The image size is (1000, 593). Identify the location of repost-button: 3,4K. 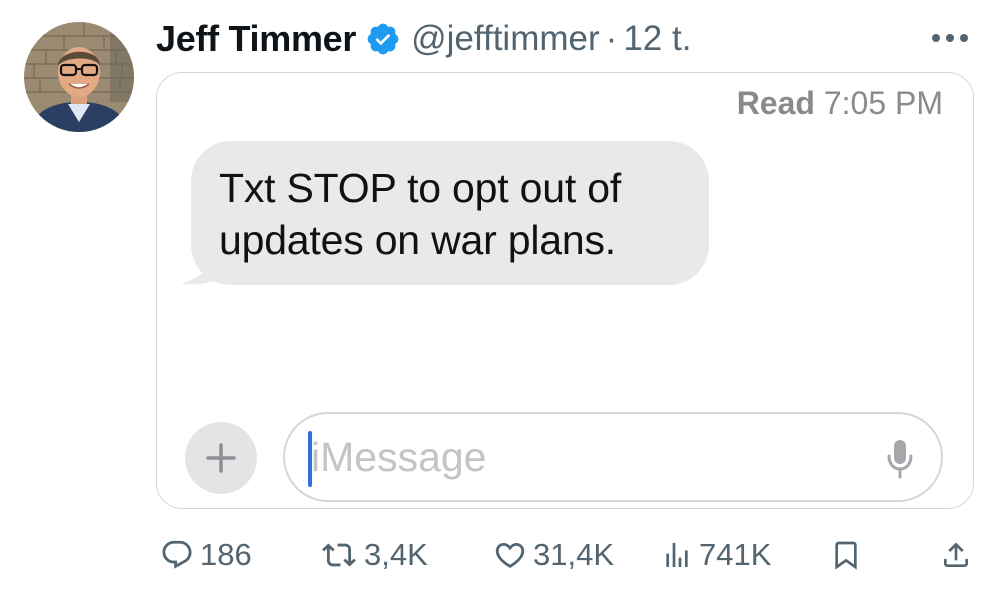
(374, 555).